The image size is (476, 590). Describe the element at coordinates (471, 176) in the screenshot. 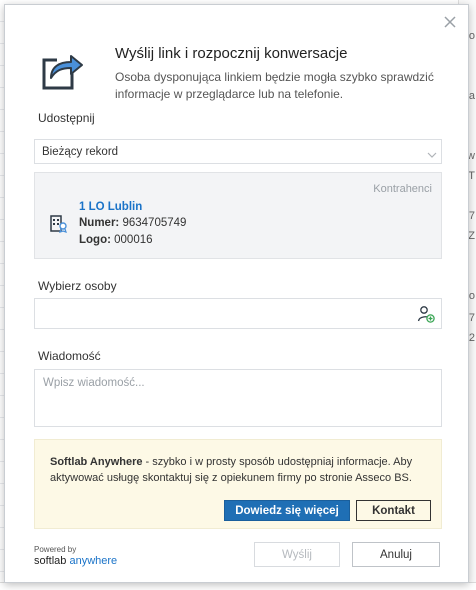

I see `background-text: T` at that location.